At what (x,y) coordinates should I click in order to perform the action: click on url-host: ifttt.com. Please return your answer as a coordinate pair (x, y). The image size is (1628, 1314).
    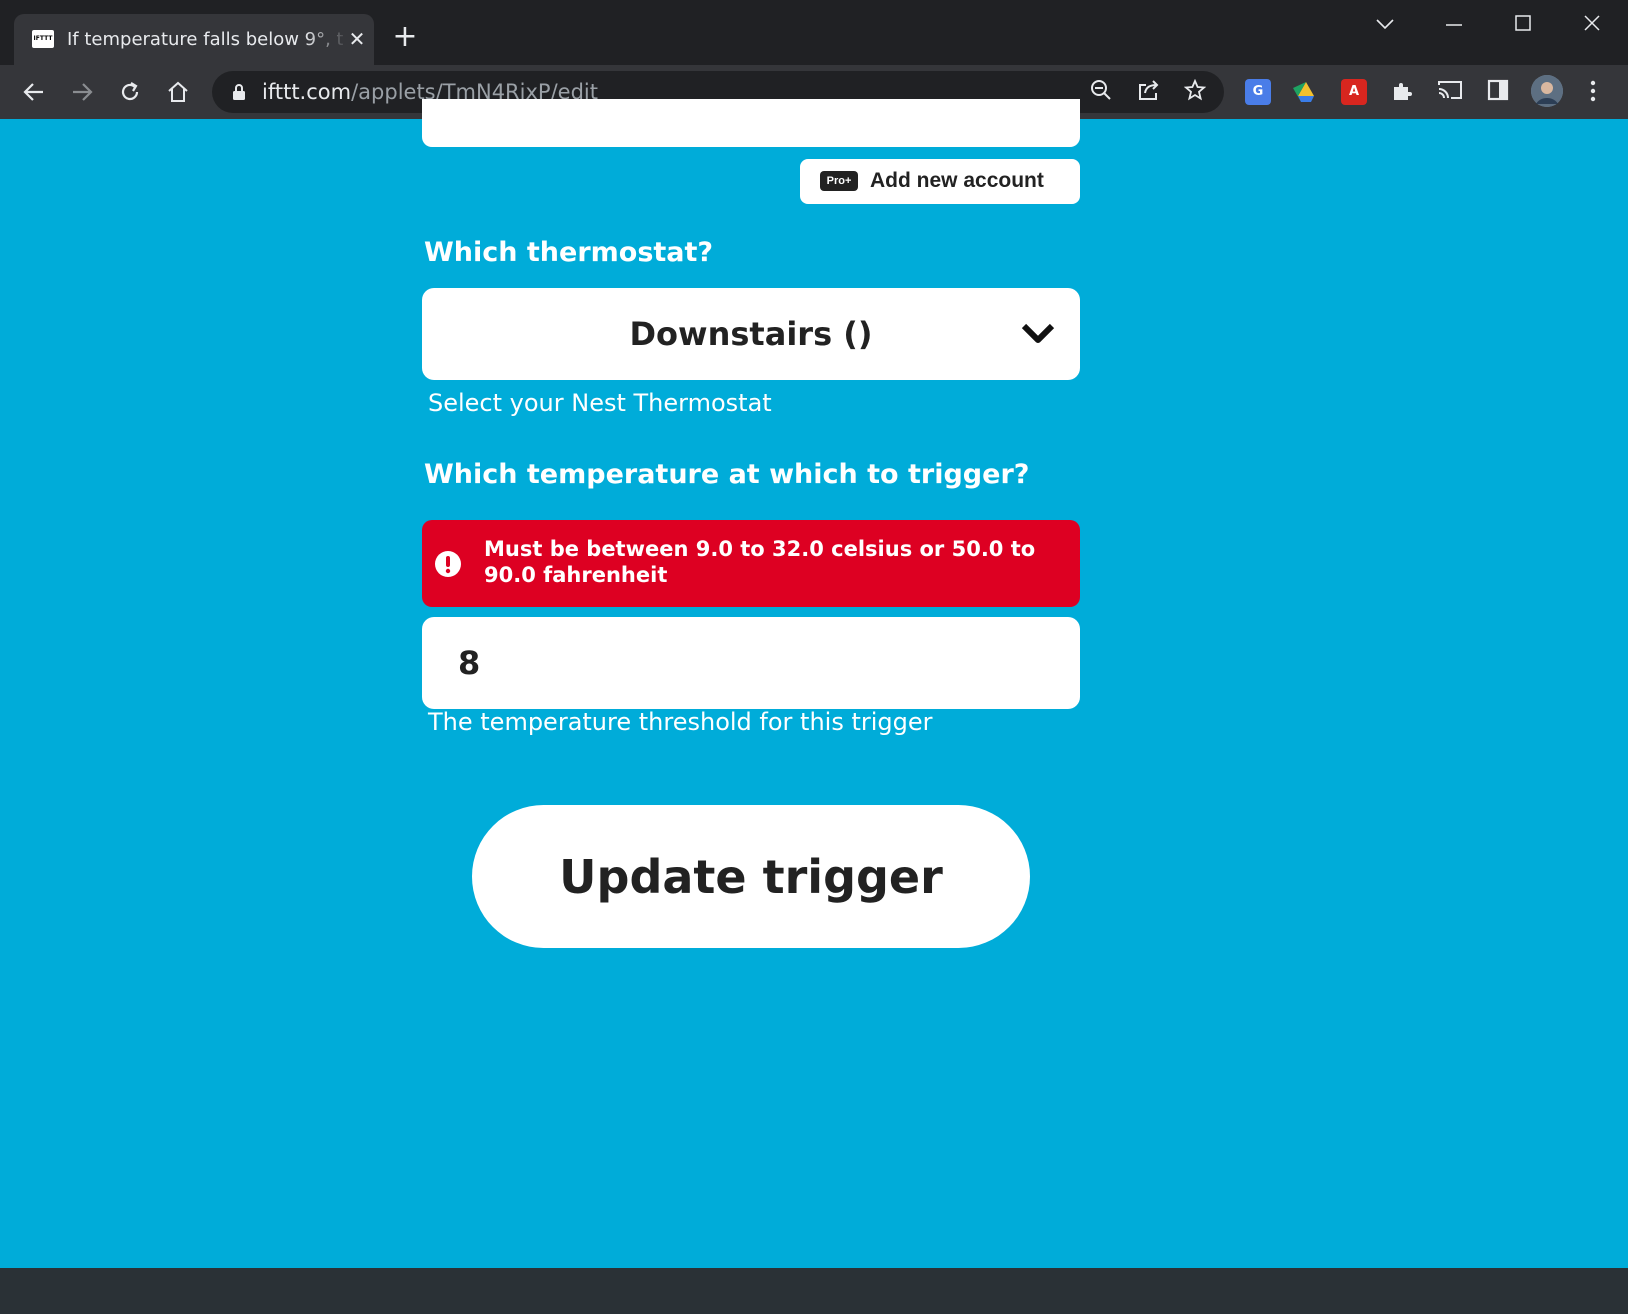
    Looking at the image, I should click on (307, 92).